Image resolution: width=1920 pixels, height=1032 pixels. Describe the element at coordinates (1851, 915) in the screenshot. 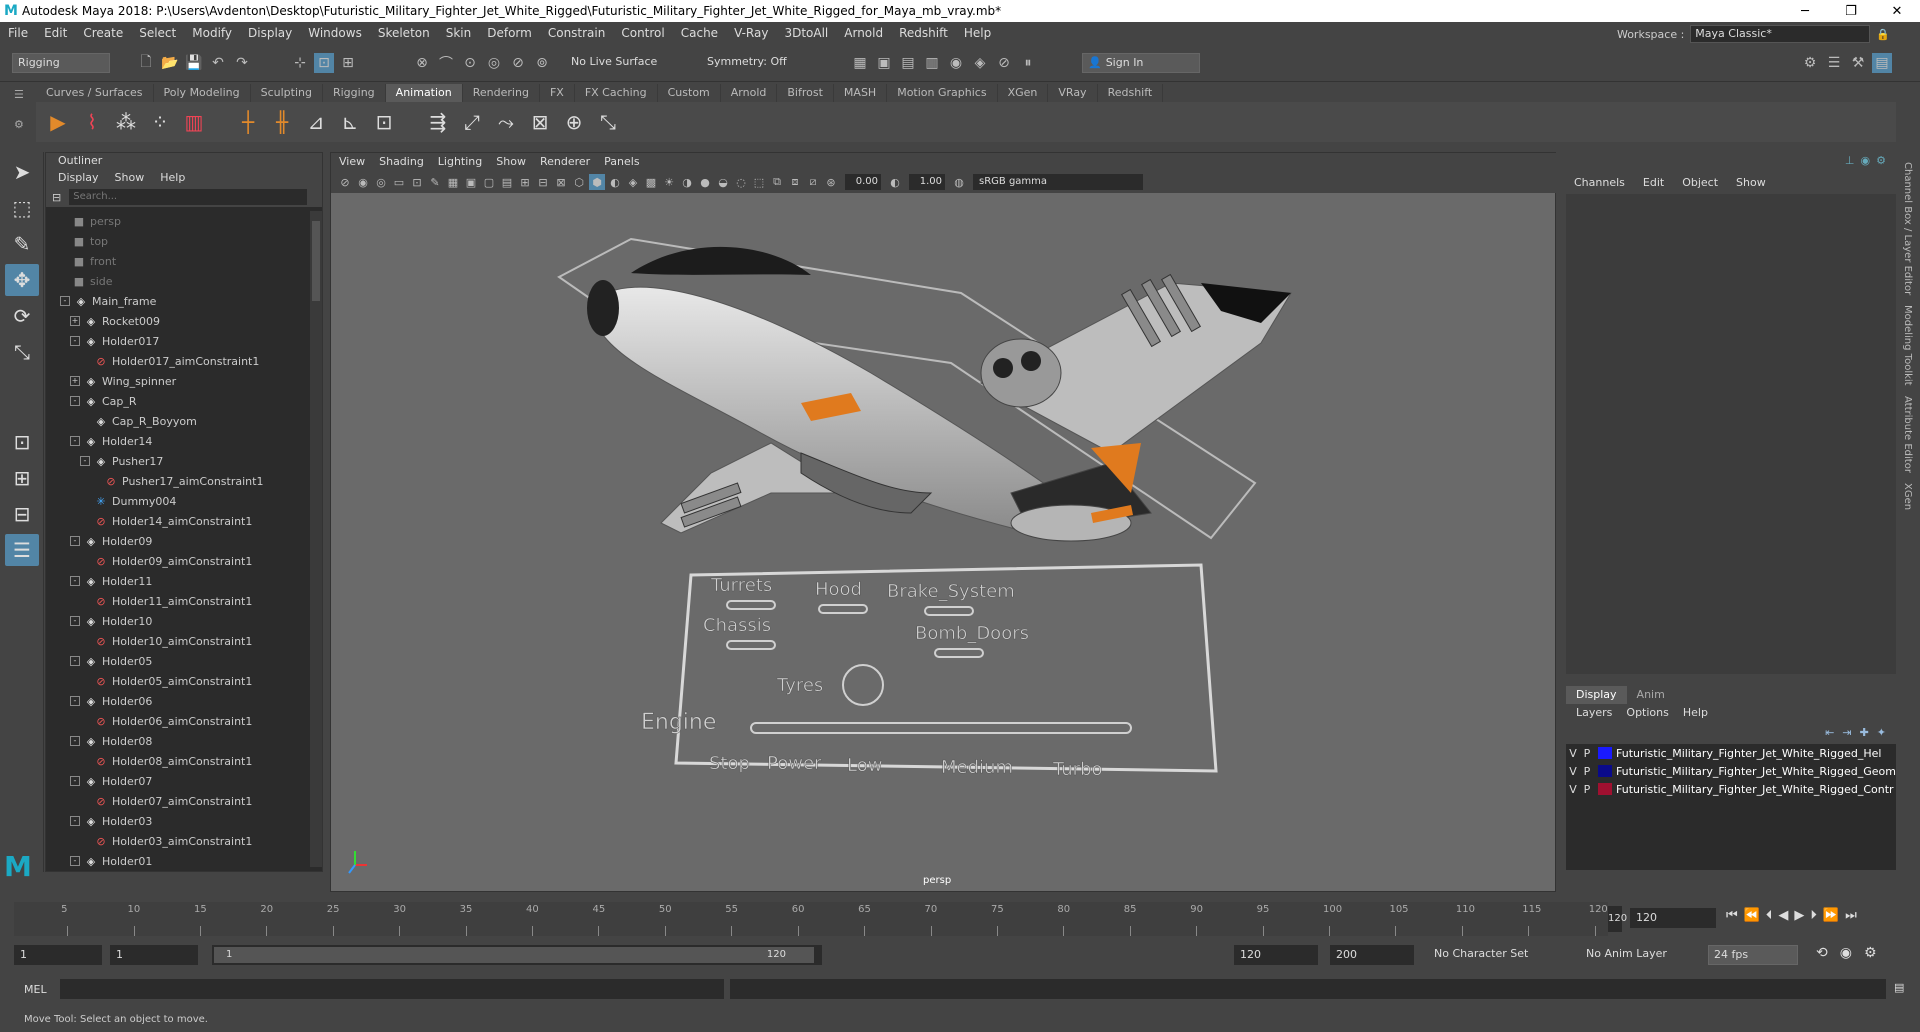

I see `go-to-end-icon: ⏭` at that location.